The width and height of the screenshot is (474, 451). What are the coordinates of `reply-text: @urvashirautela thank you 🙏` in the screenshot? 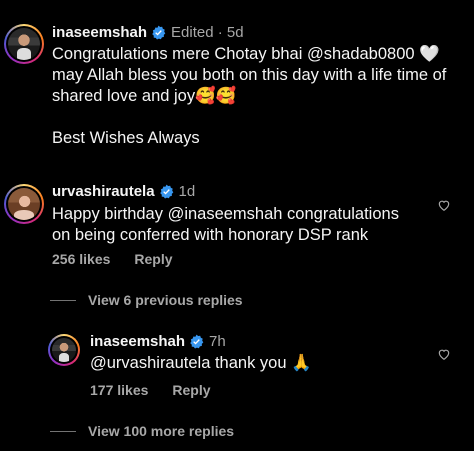 It's located at (201, 363).